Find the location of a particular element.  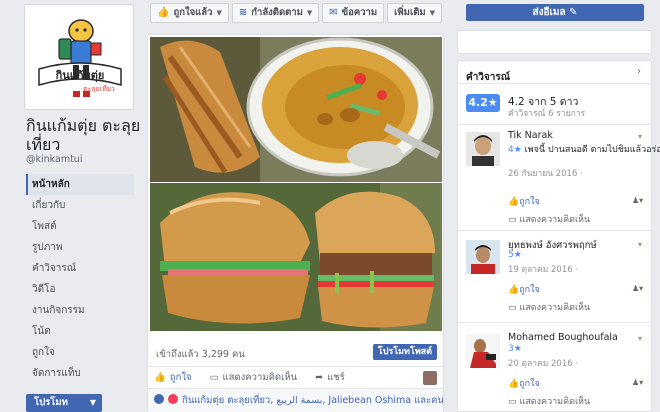

nav-item-reviews: คำวิจารณ์ is located at coordinates (80, 268).